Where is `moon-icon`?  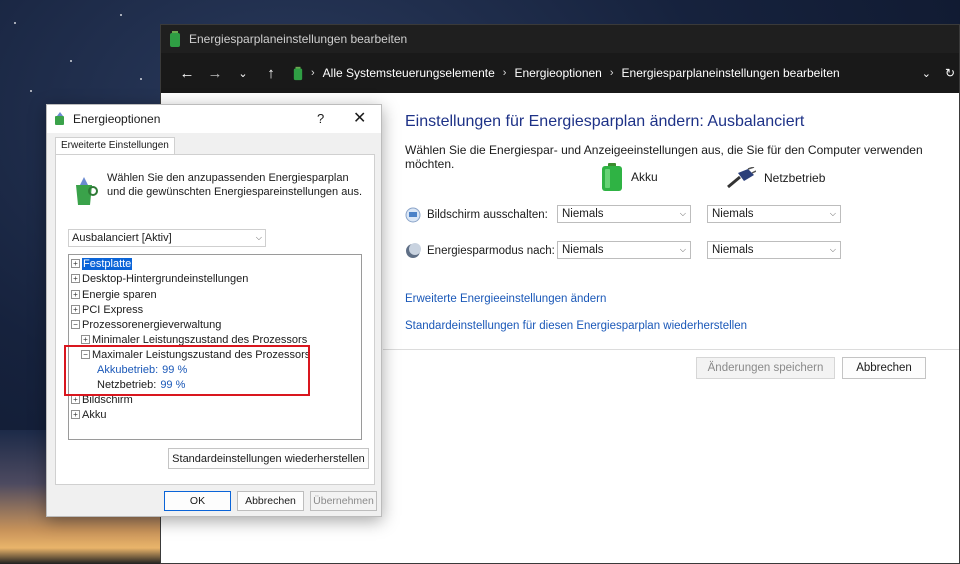
moon-icon is located at coordinates (413, 250).